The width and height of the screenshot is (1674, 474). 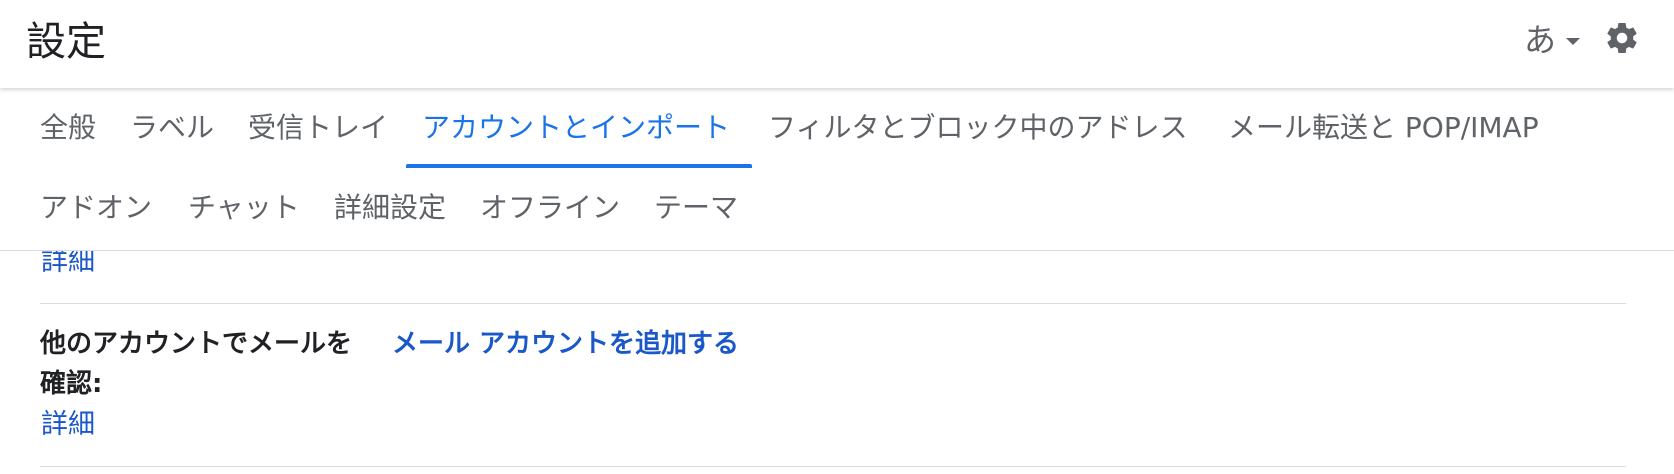 I want to click on tab-addons: アドオン, so click(x=96, y=208).